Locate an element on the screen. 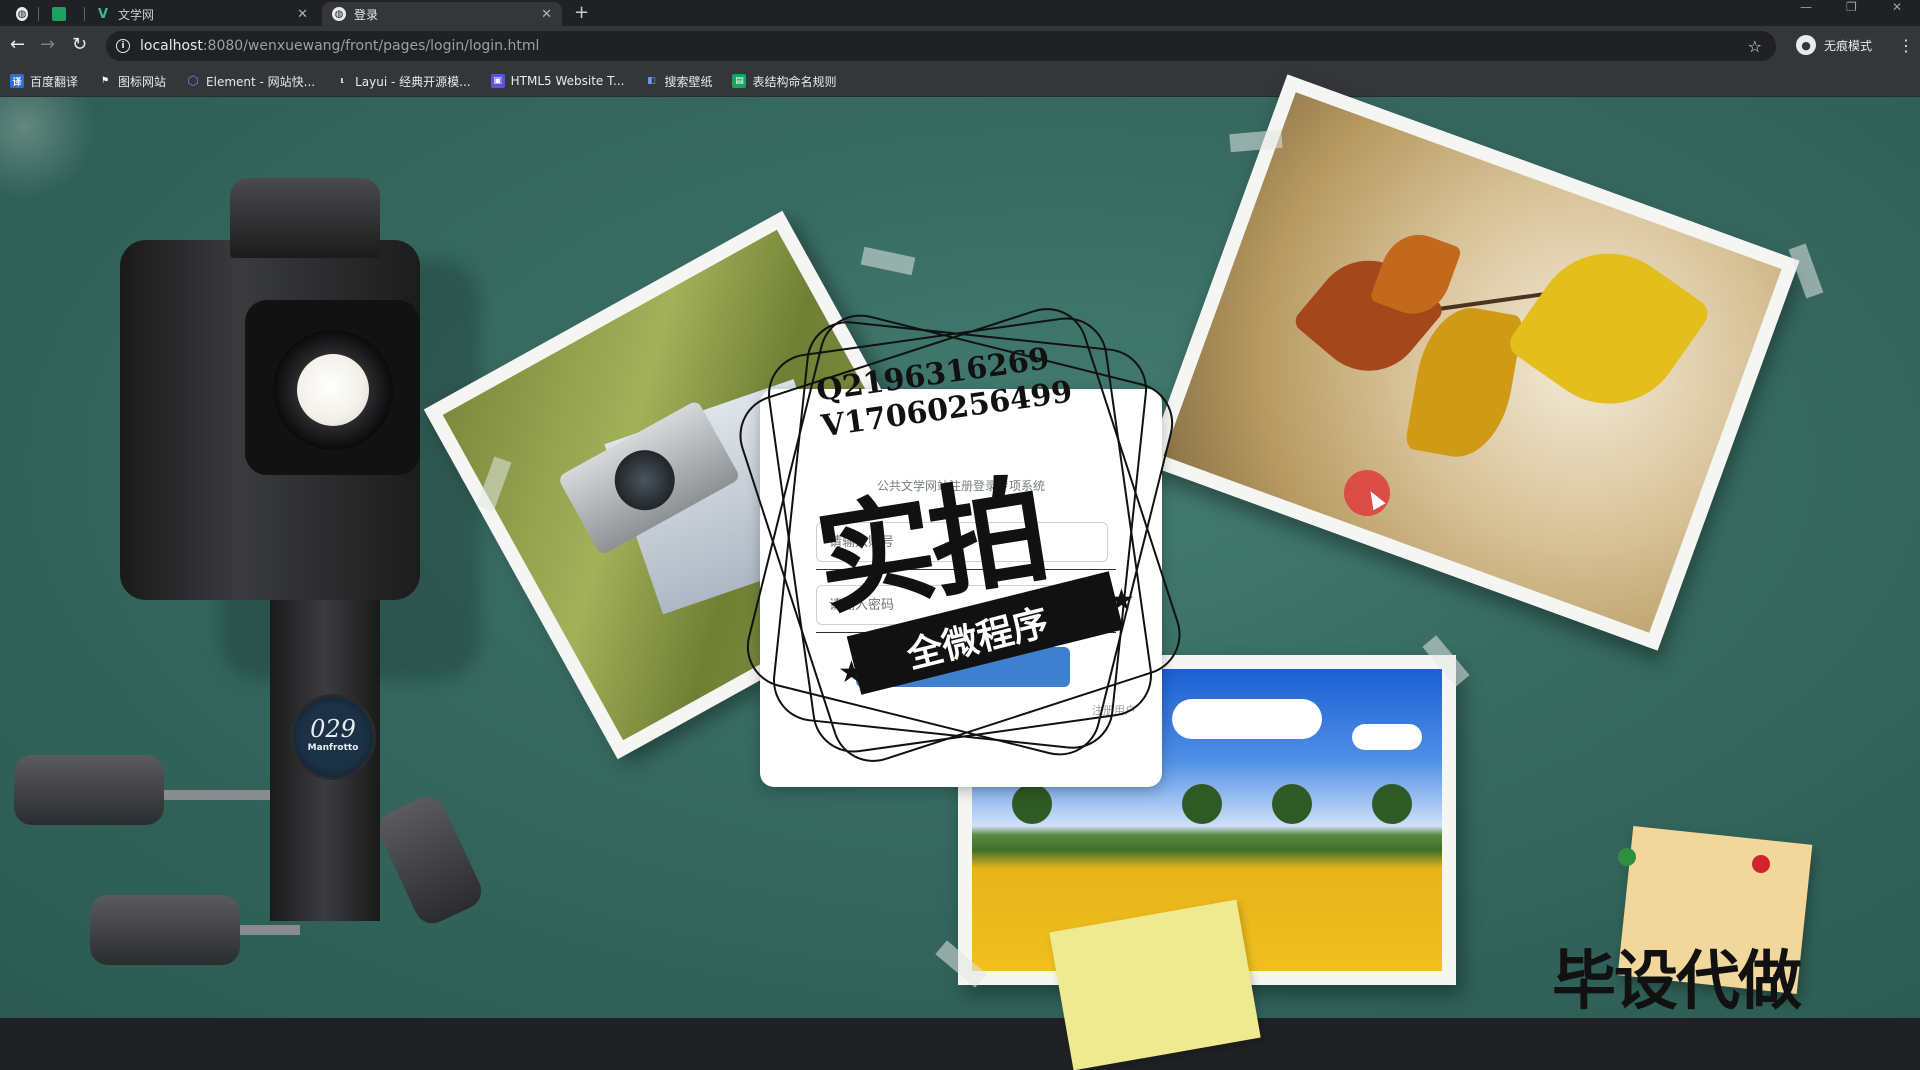  element-icon: ⬡ is located at coordinates (193, 81).